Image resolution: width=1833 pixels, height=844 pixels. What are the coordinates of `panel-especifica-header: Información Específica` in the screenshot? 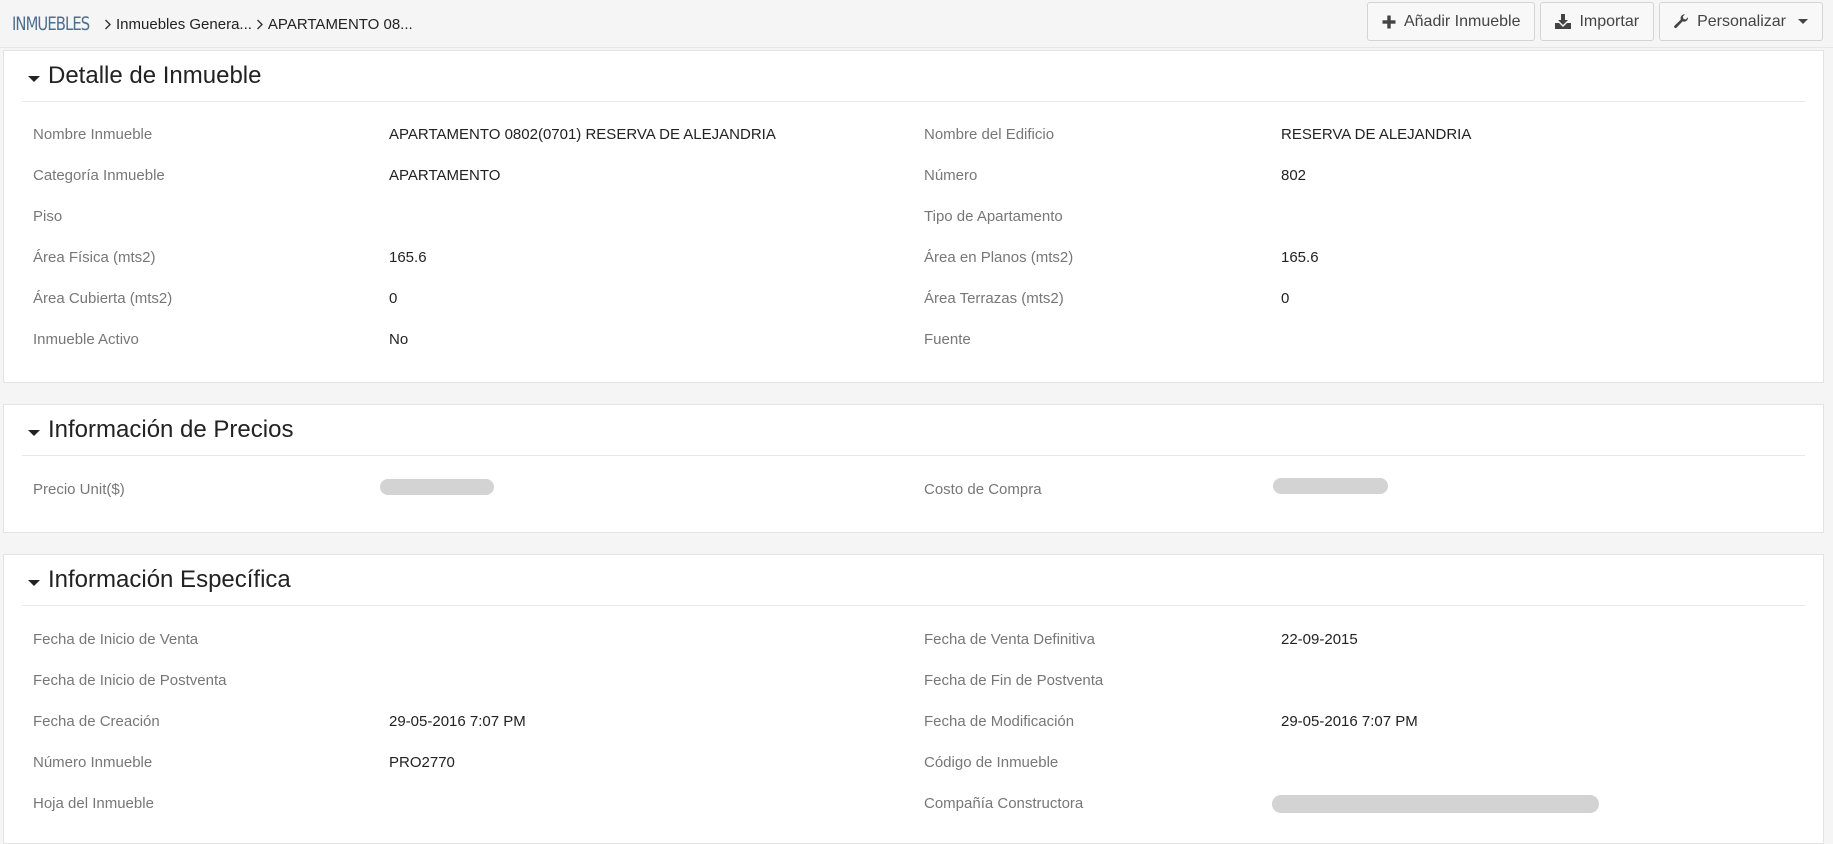 It's located at (913, 580).